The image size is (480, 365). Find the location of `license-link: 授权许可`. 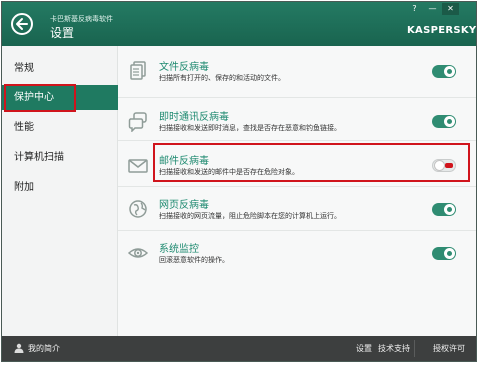

license-link: 授权许可 is located at coordinates (449, 348).